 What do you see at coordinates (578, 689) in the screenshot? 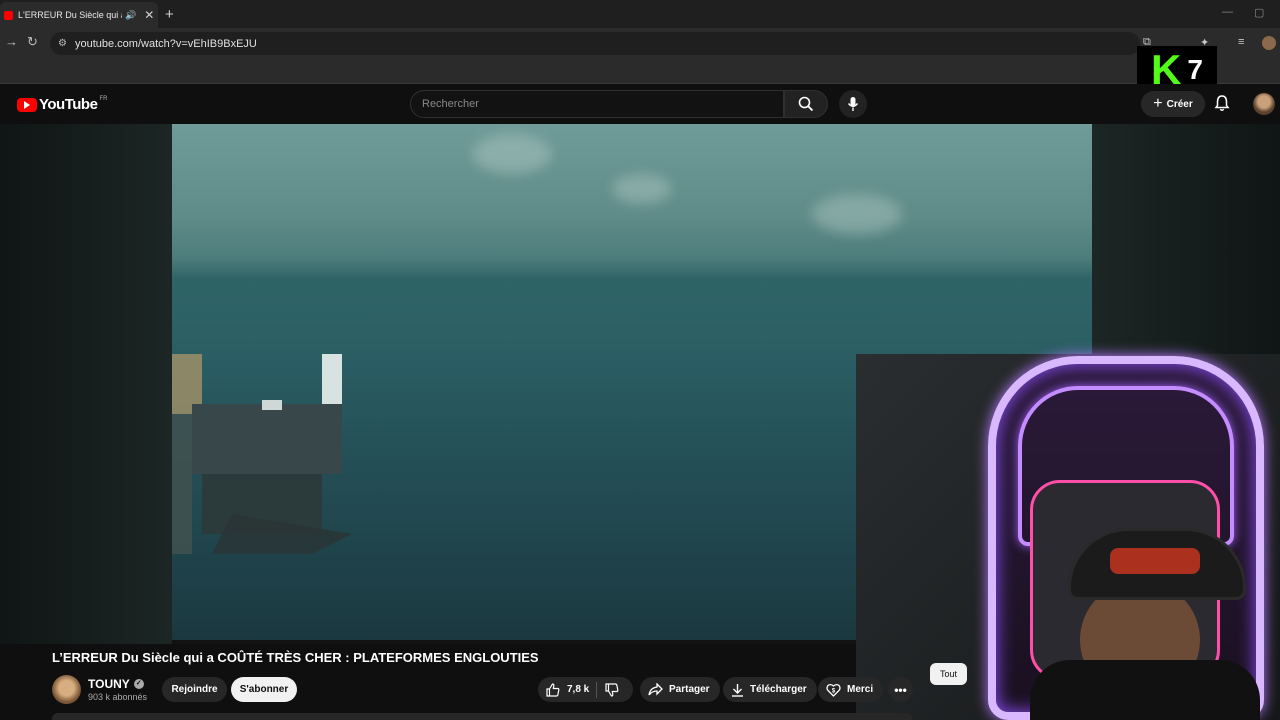
I see `like-count: 7,8 k` at bounding box center [578, 689].